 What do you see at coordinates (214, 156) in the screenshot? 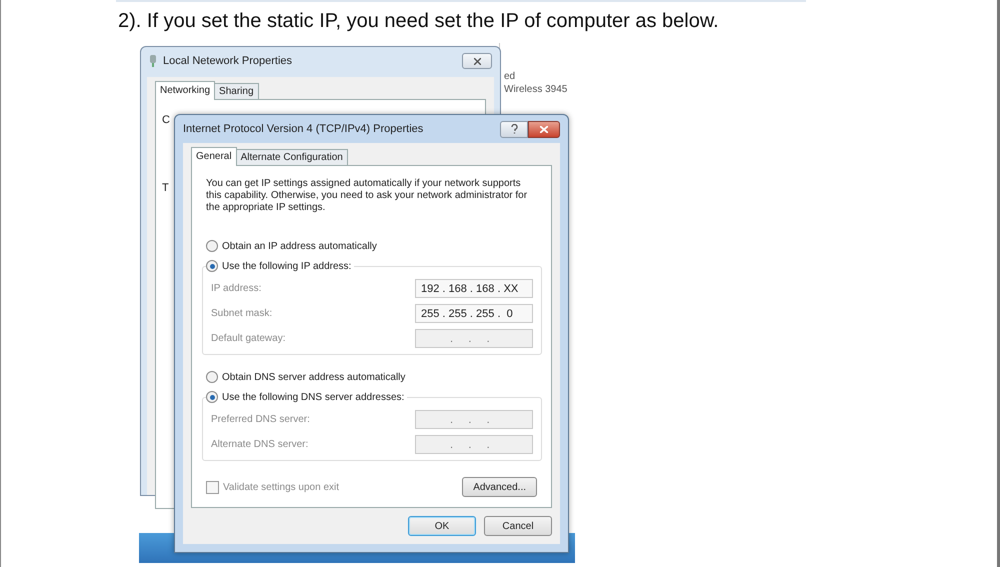
I see `tab: General` at bounding box center [214, 156].